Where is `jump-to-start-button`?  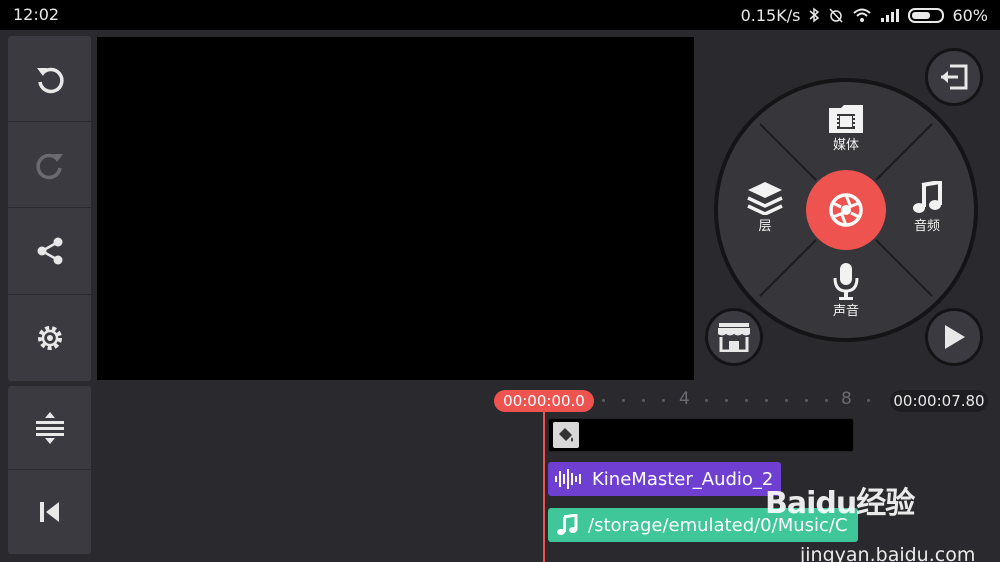
jump-to-start-button is located at coordinates (49, 512).